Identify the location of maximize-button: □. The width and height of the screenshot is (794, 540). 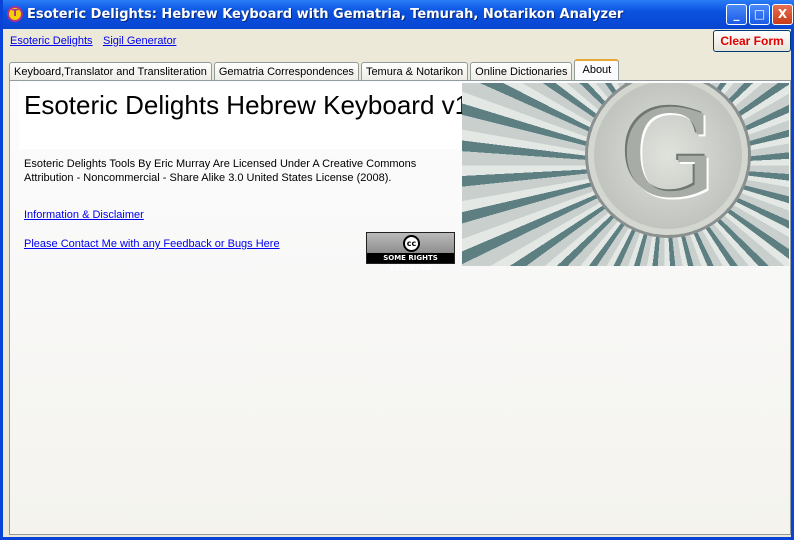
(759, 14).